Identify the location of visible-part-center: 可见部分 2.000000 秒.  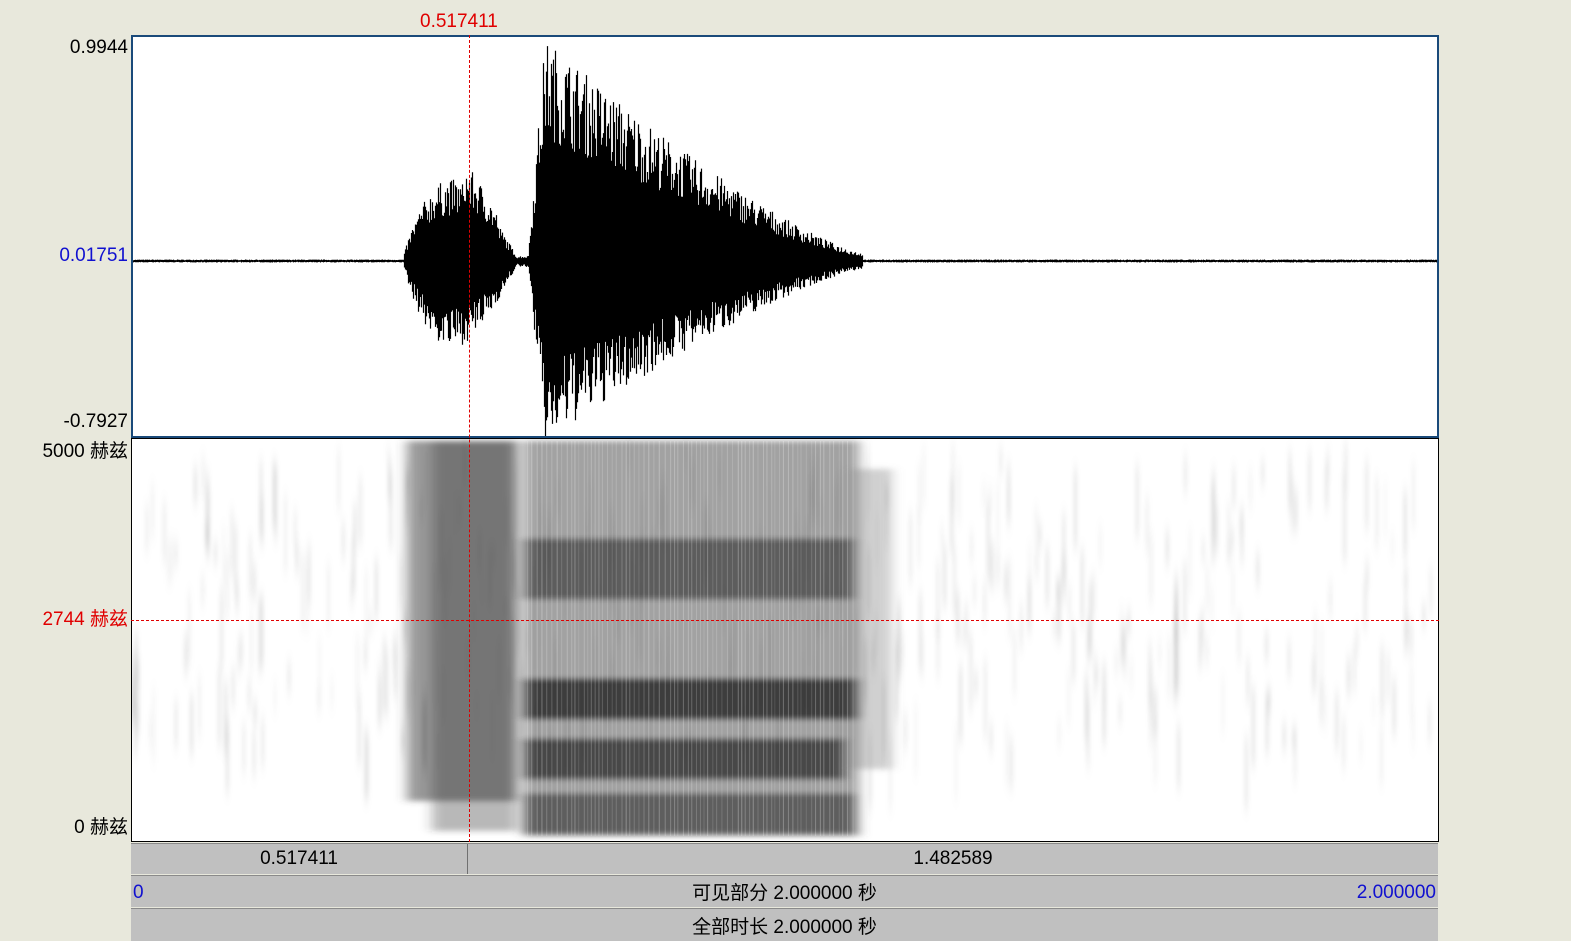
(784, 891).